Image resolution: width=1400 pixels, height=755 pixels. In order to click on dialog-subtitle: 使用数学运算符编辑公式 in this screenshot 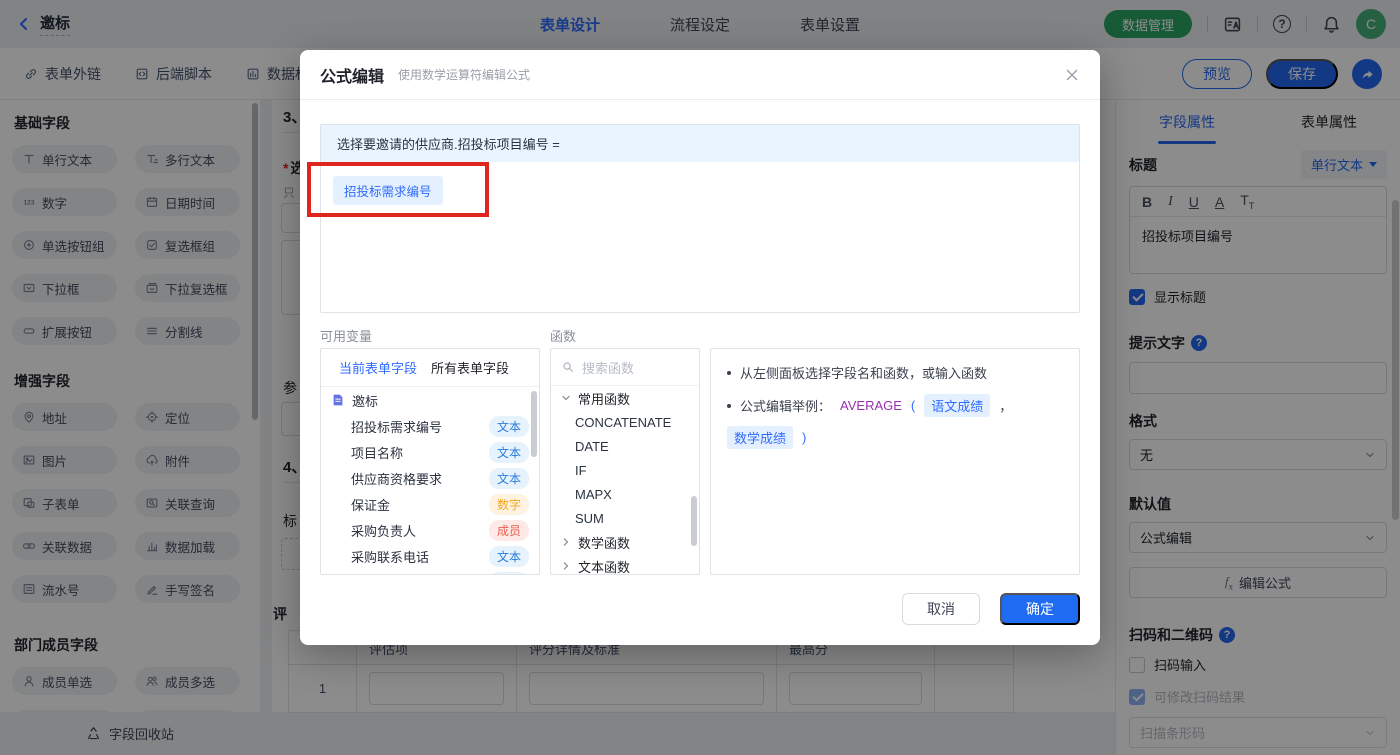, I will do `click(464, 75)`.